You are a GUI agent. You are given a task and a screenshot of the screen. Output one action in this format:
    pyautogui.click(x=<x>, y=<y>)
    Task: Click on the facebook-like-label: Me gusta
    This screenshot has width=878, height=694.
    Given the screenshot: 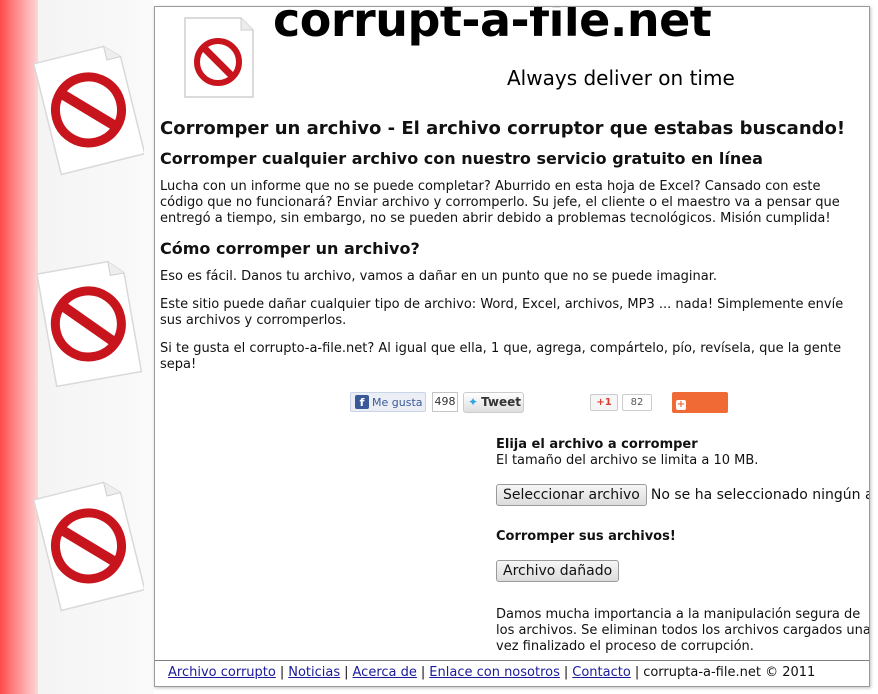 What is the action you would take?
    pyautogui.click(x=397, y=402)
    